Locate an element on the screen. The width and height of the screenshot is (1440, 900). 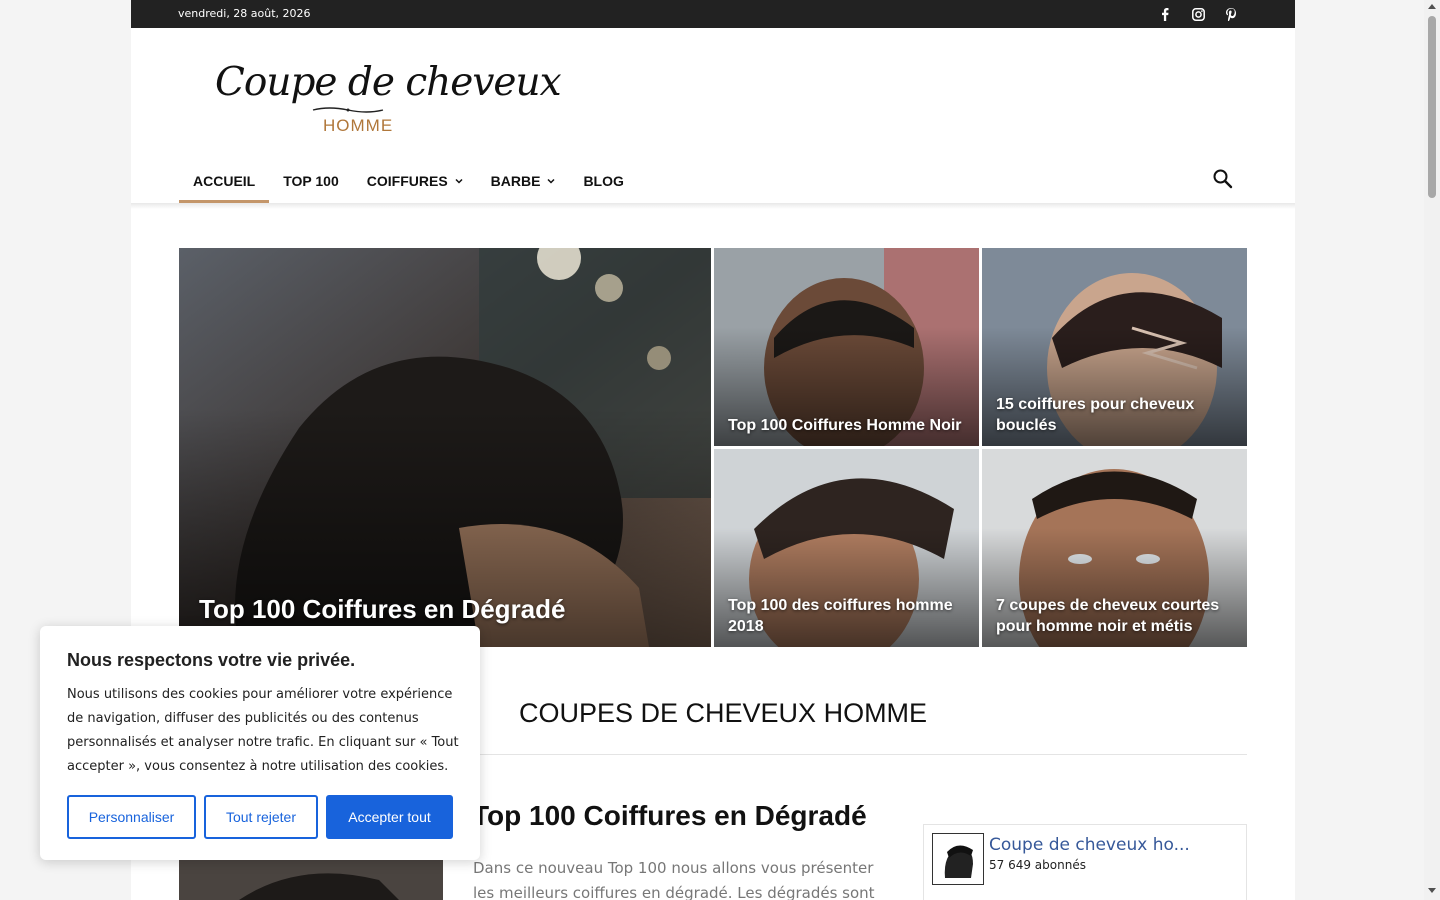
nav-item-top-100: TOP 100 is located at coordinates (311, 181).